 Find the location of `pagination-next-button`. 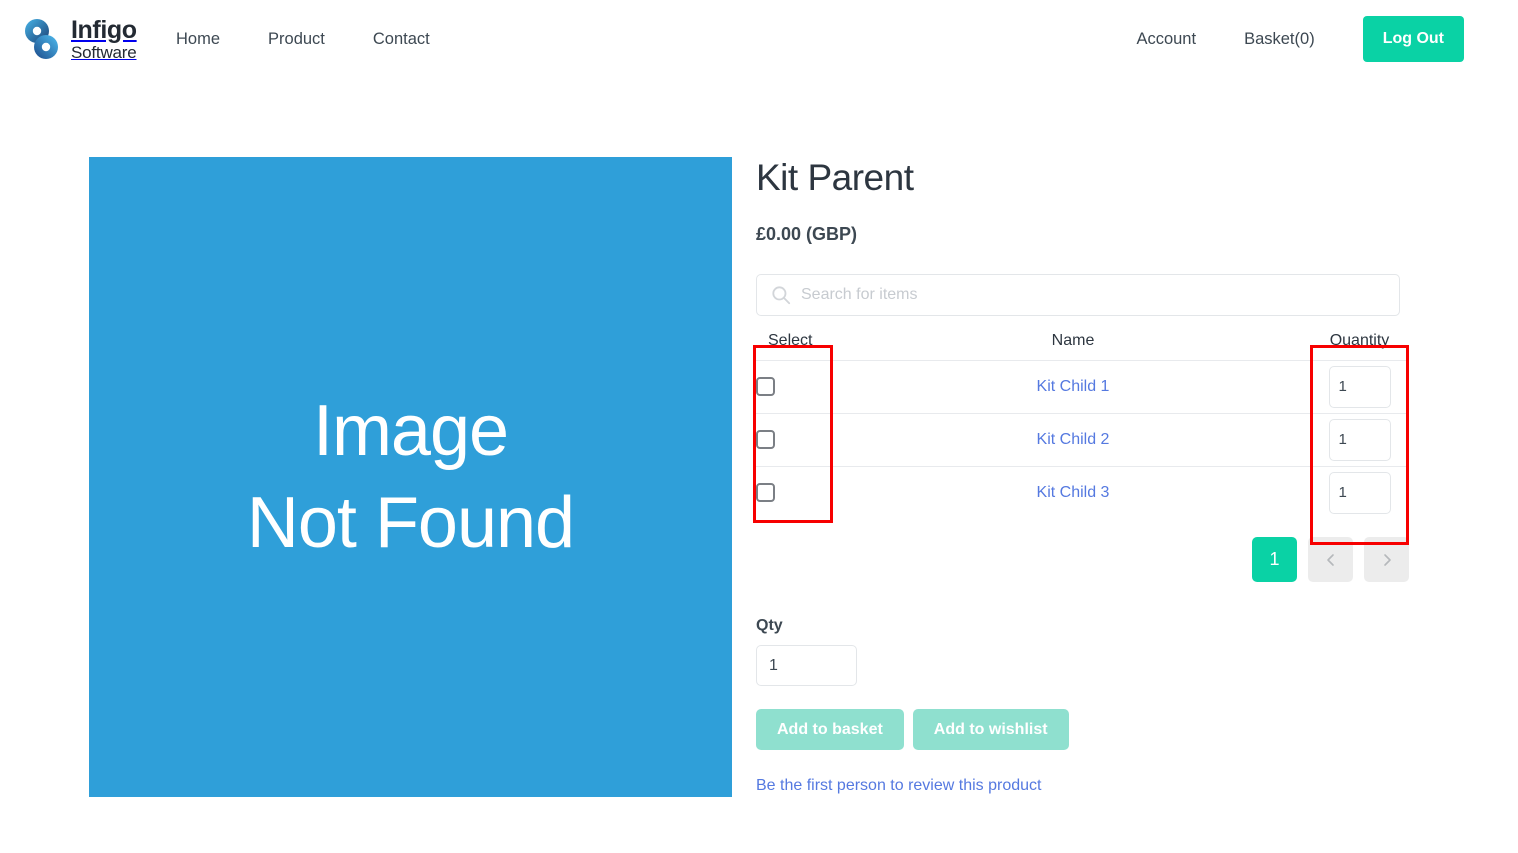

pagination-next-button is located at coordinates (1386, 560).